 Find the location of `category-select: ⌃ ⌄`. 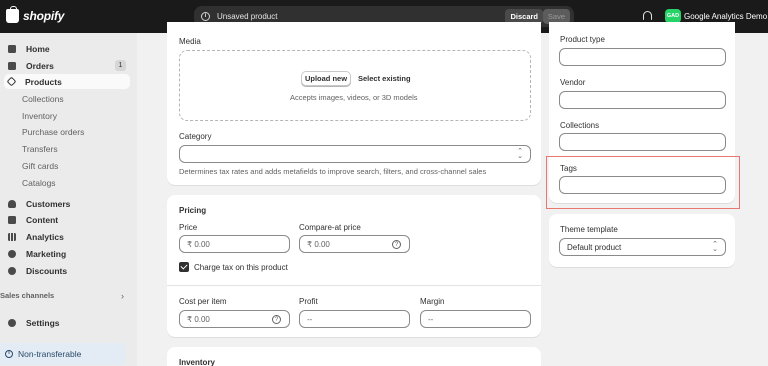

category-select: ⌃ ⌄ is located at coordinates (355, 154).